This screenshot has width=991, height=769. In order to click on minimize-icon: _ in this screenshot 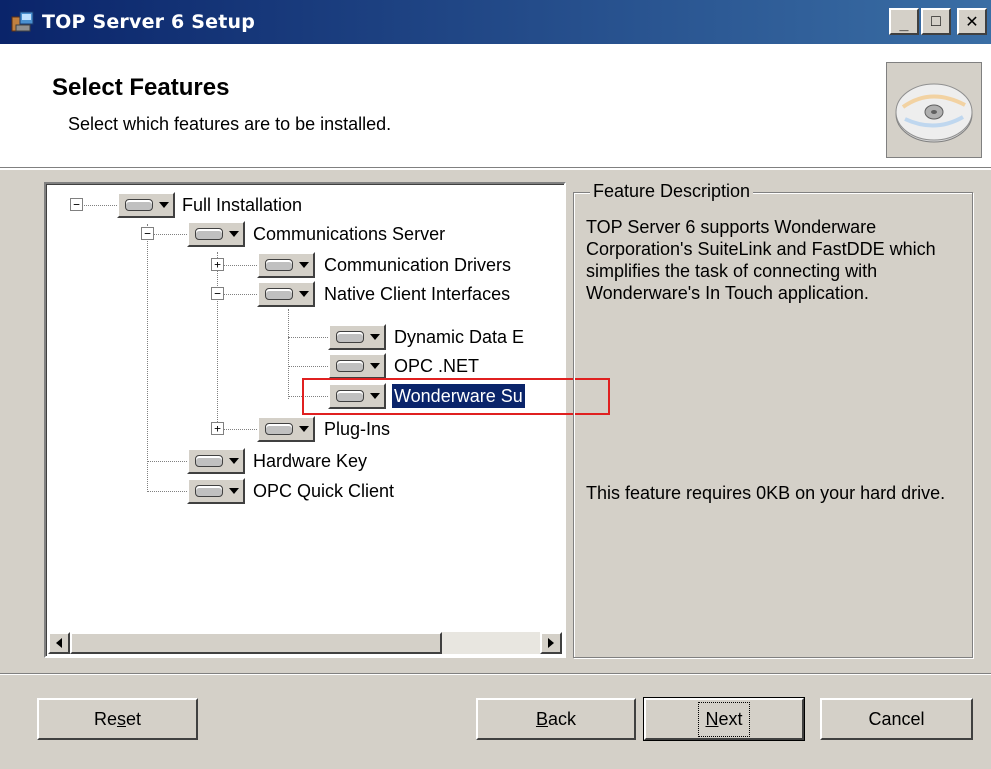, I will do `click(904, 24)`.